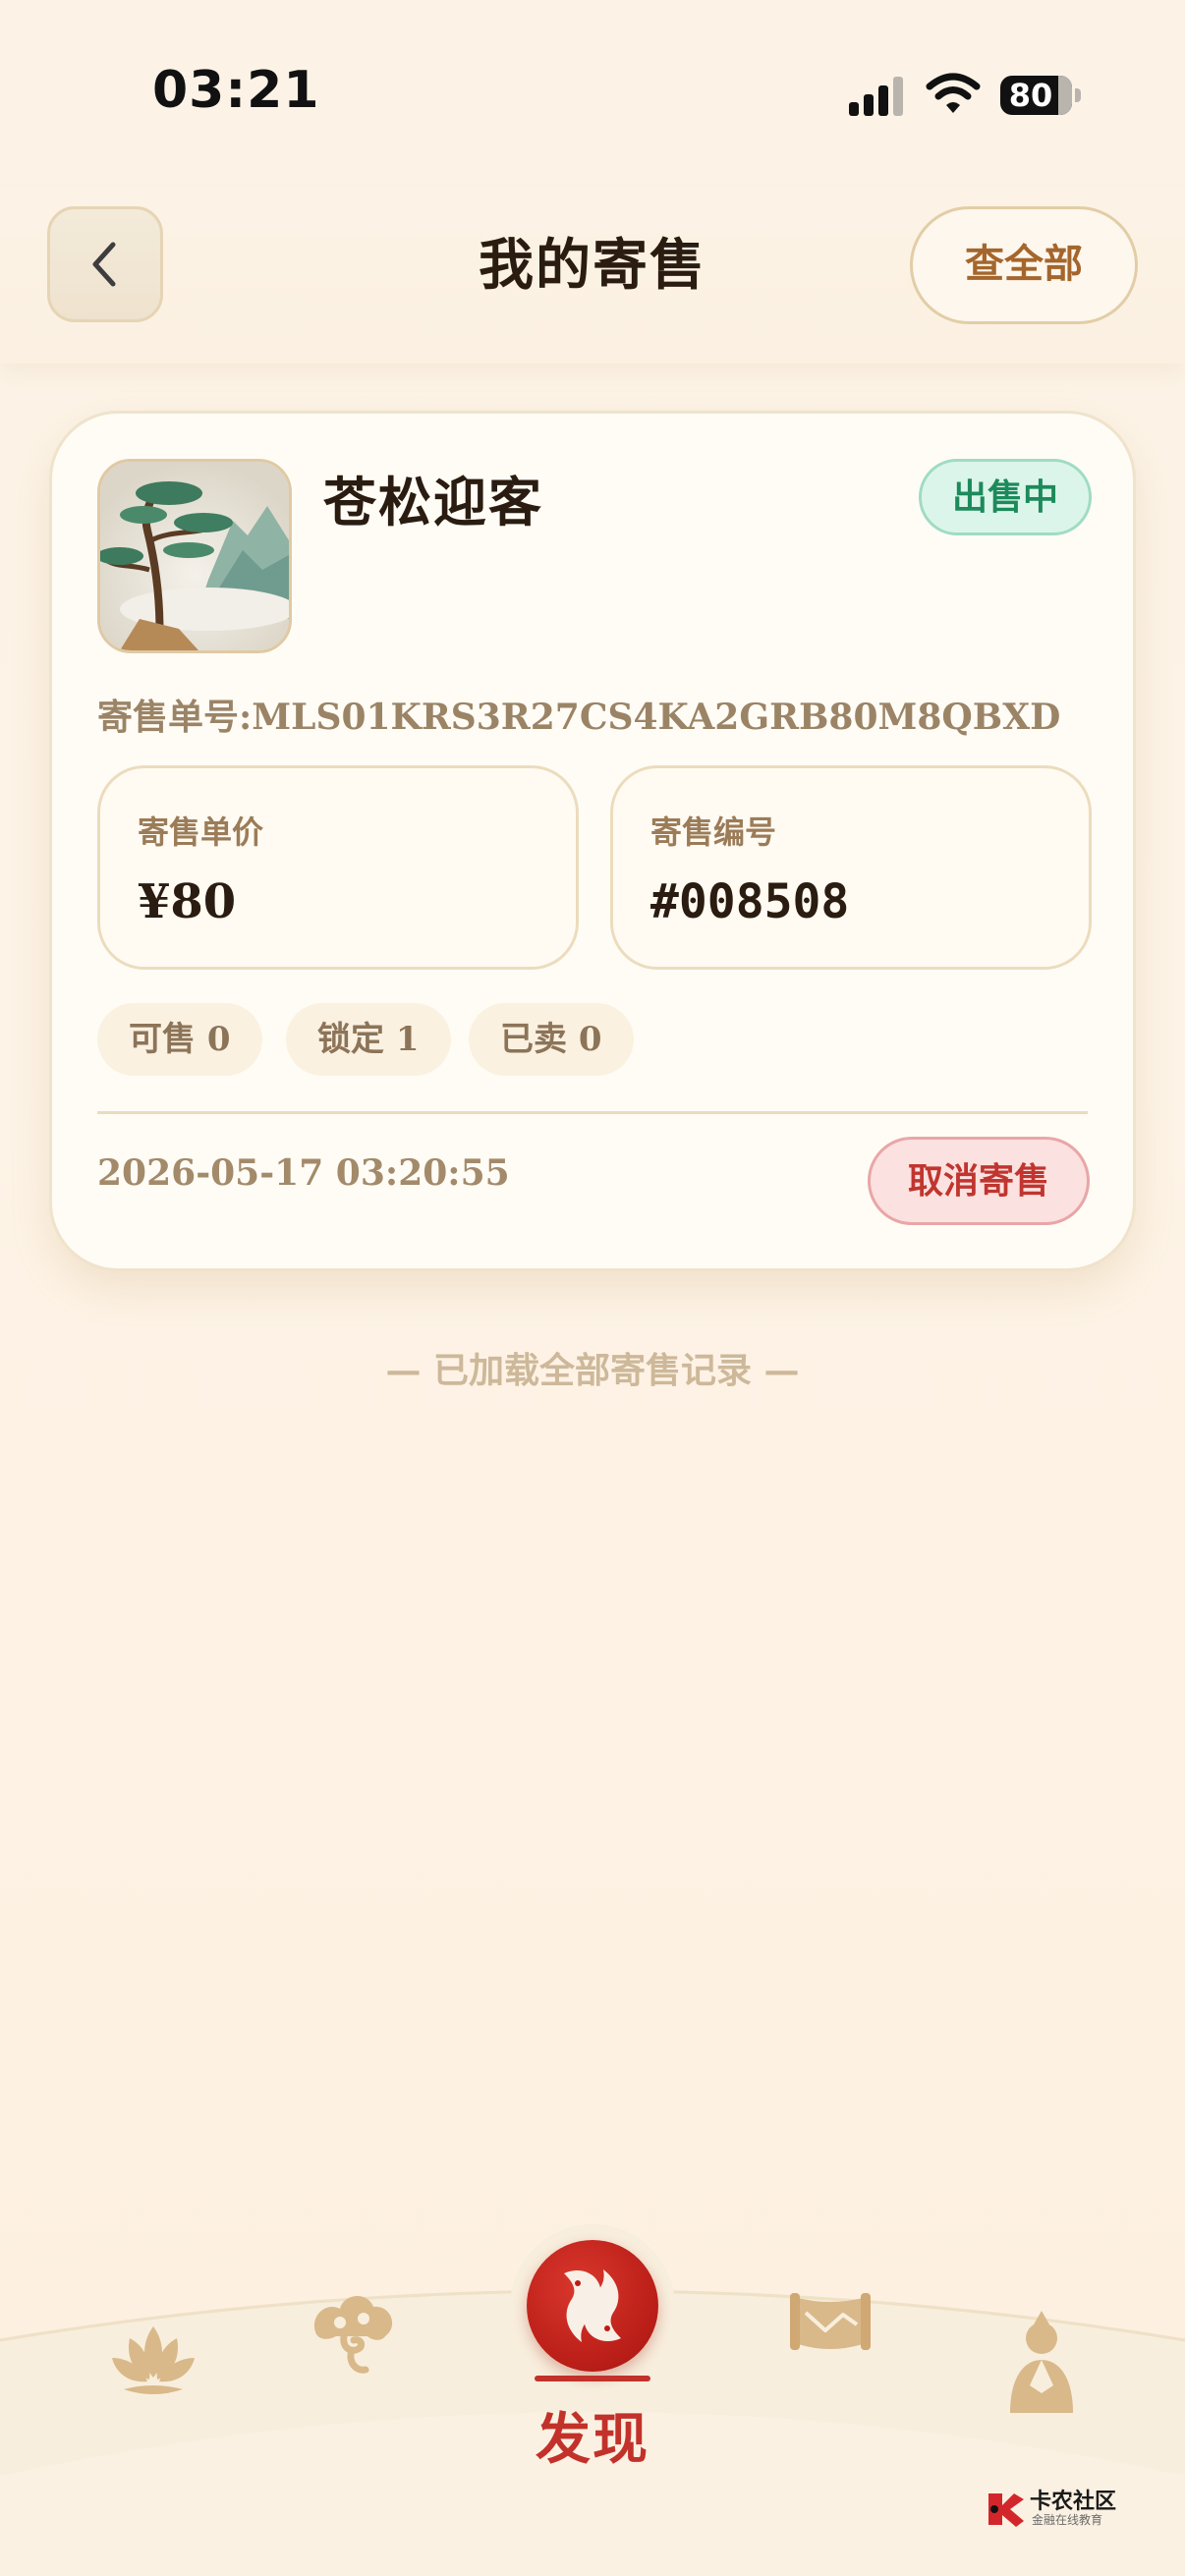  I want to click on nav-lotus-tab, so click(153, 2360).